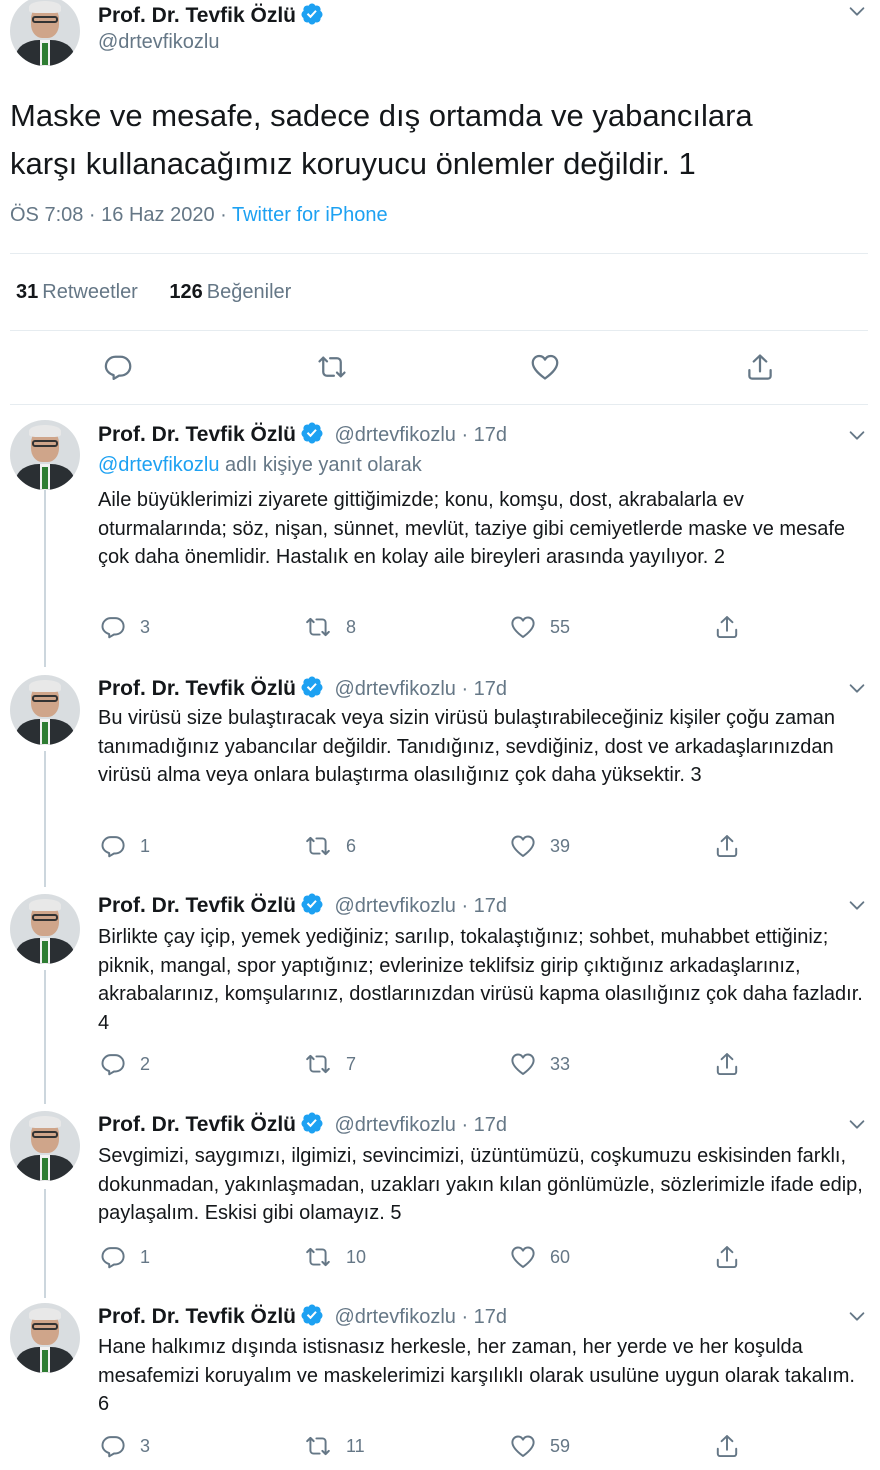  I want to click on reply-count: 3, so click(145, 1445).